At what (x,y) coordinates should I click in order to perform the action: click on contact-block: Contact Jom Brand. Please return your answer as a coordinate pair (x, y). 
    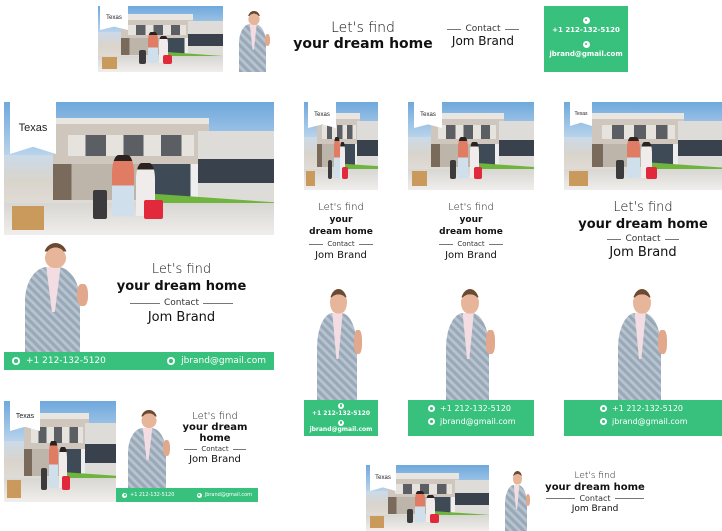
    Looking at the image, I should click on (483, 36).